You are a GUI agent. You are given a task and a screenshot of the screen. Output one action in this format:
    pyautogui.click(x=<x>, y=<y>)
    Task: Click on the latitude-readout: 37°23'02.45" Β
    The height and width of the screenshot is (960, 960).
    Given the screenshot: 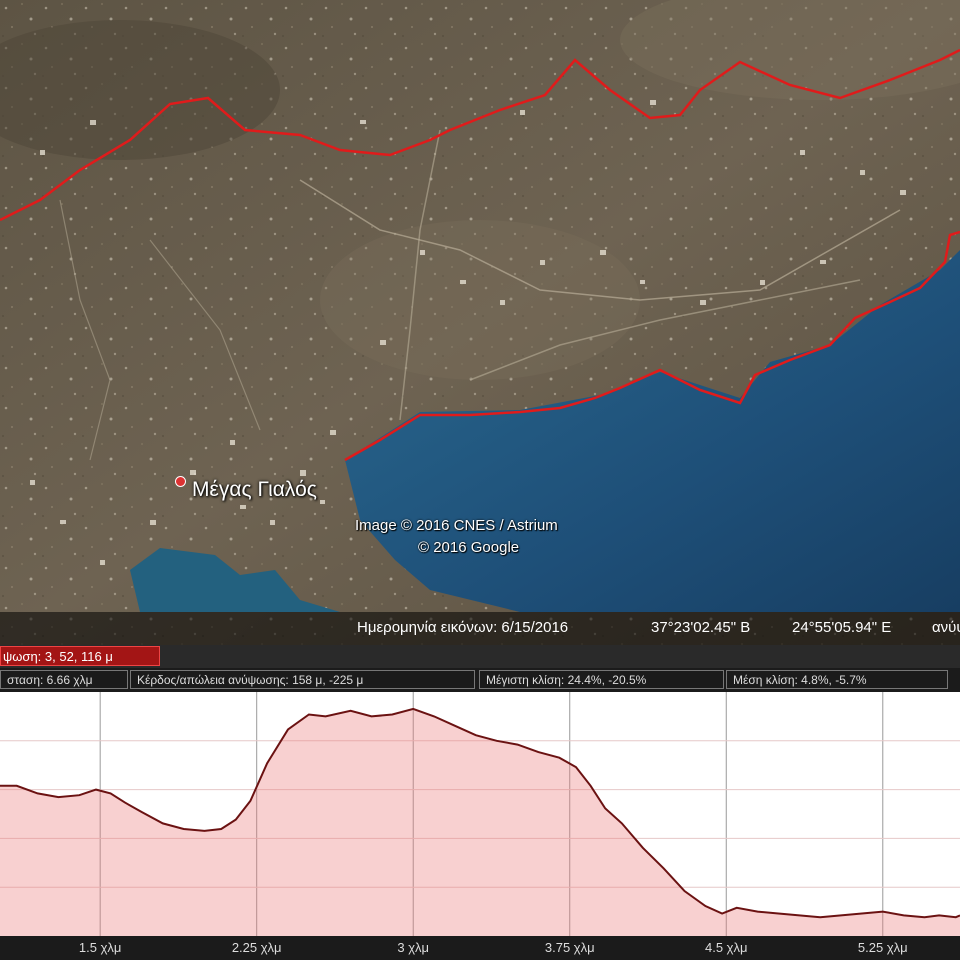 What is the action you would take?
    pyautogui.click(x=701, y=627)
    